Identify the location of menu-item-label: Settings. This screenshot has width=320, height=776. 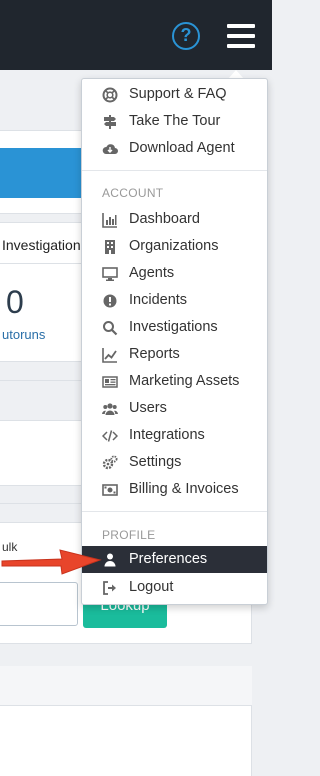
(155, 462).